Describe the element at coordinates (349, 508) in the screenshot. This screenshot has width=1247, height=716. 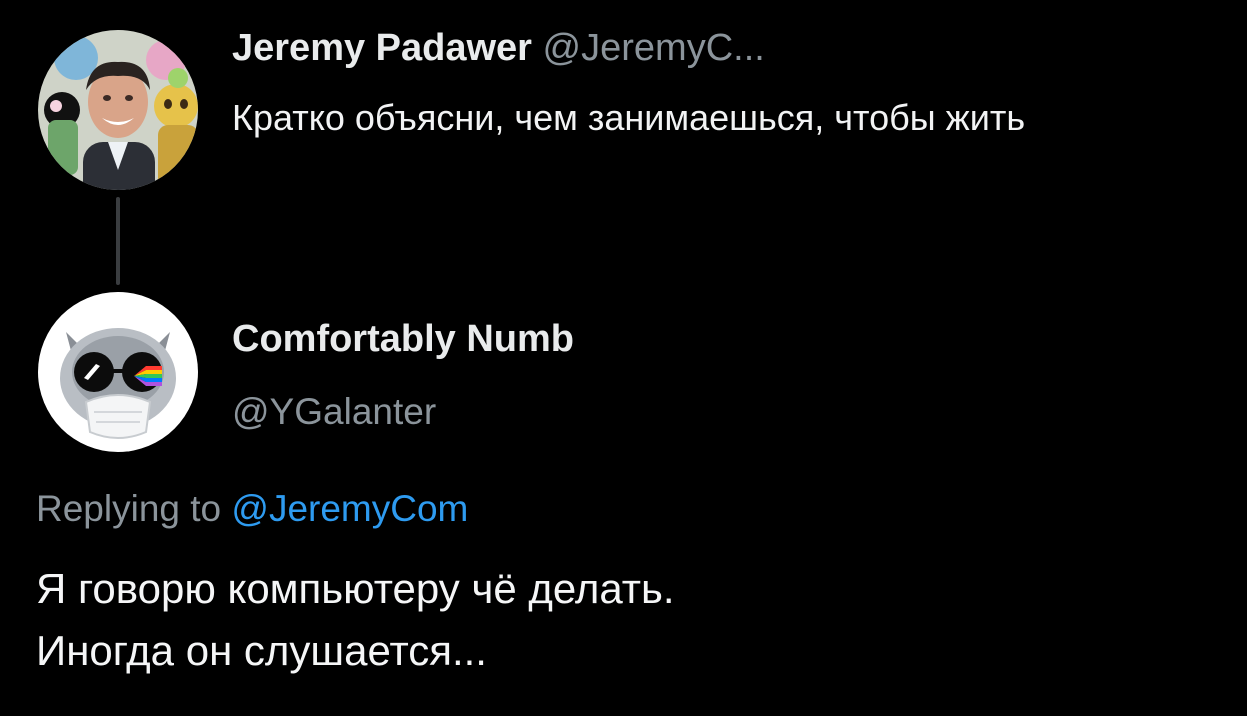
I see `replying-to-mention-link: @JeremyCom` at that location.